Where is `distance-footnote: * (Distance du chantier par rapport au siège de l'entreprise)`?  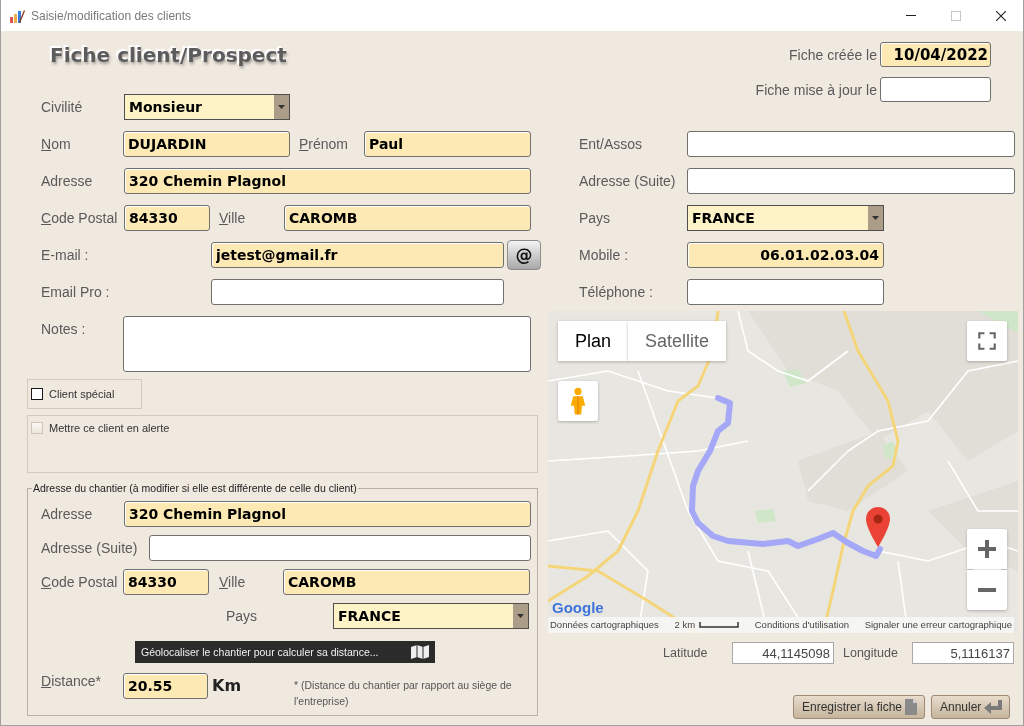
distance-footnote: * (Distance du chantier par rapport au siège de l'entreprise) is located at coordinates (403, 693).